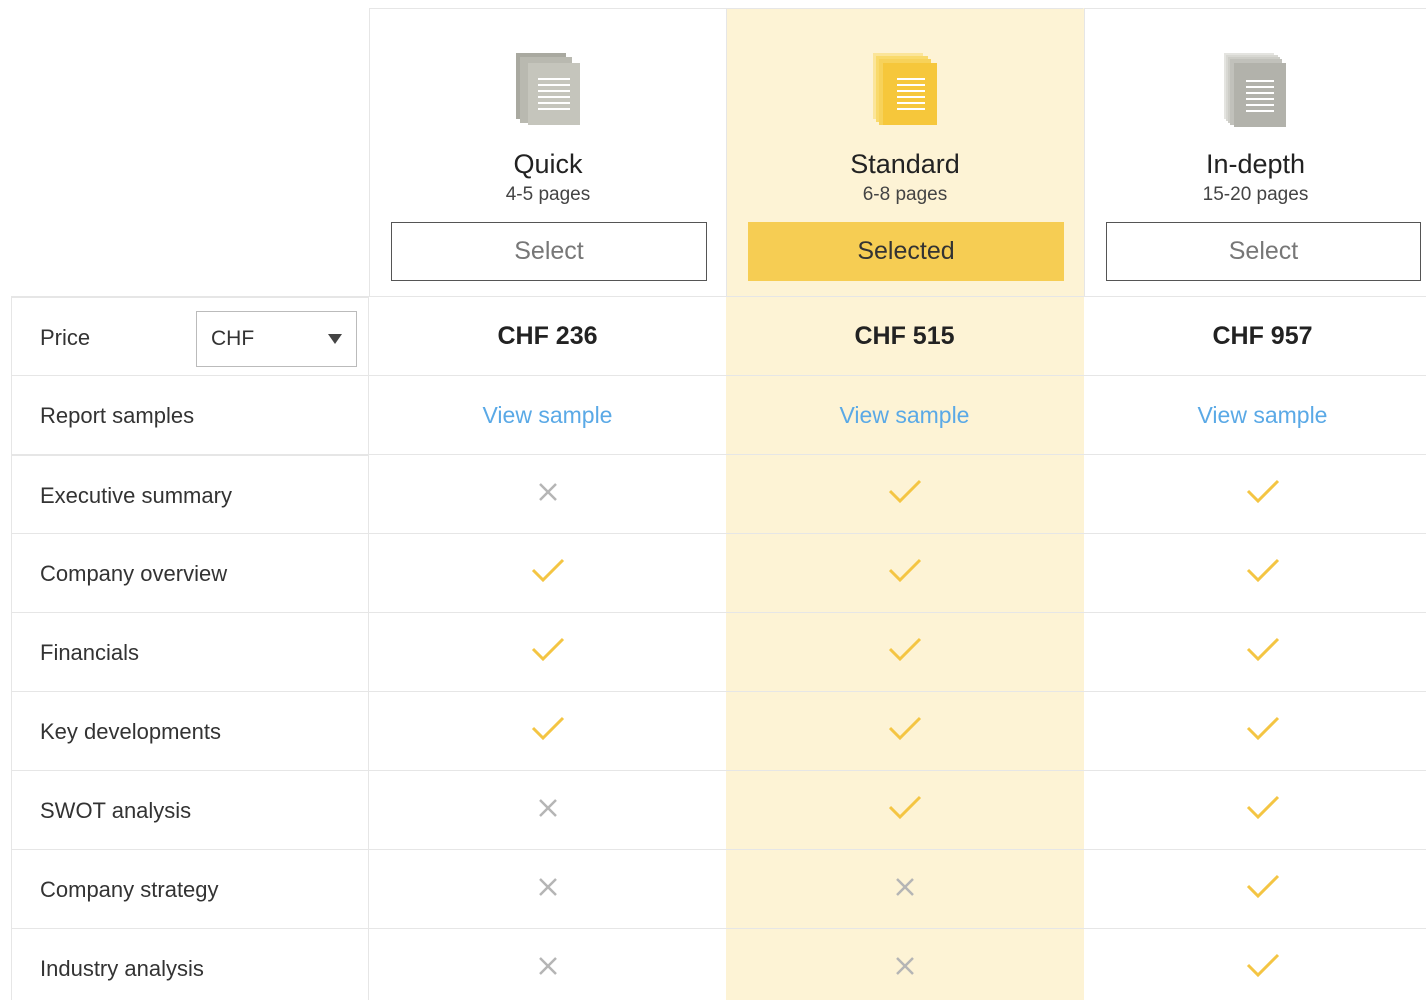 The width and height of the screenshot is (1426, 1000). What do you see at coordinates (548, 92) in the screenshot?
I see `document-gray-icon` at bounding box center [548, 92].